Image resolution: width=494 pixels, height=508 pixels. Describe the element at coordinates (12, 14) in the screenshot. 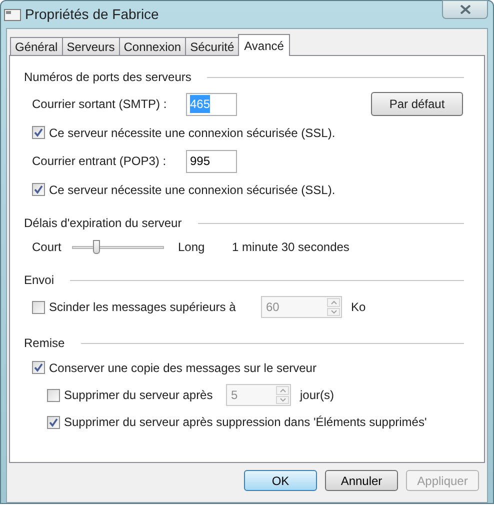

I see `window-icon` at that location.